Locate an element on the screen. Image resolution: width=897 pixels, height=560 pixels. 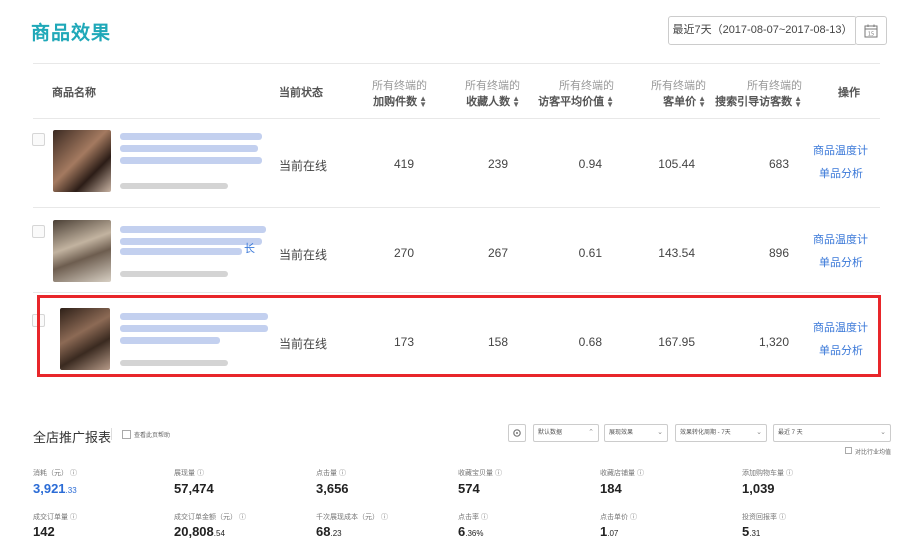
title-visible-char: 长 is located at coordinates (249, 249).